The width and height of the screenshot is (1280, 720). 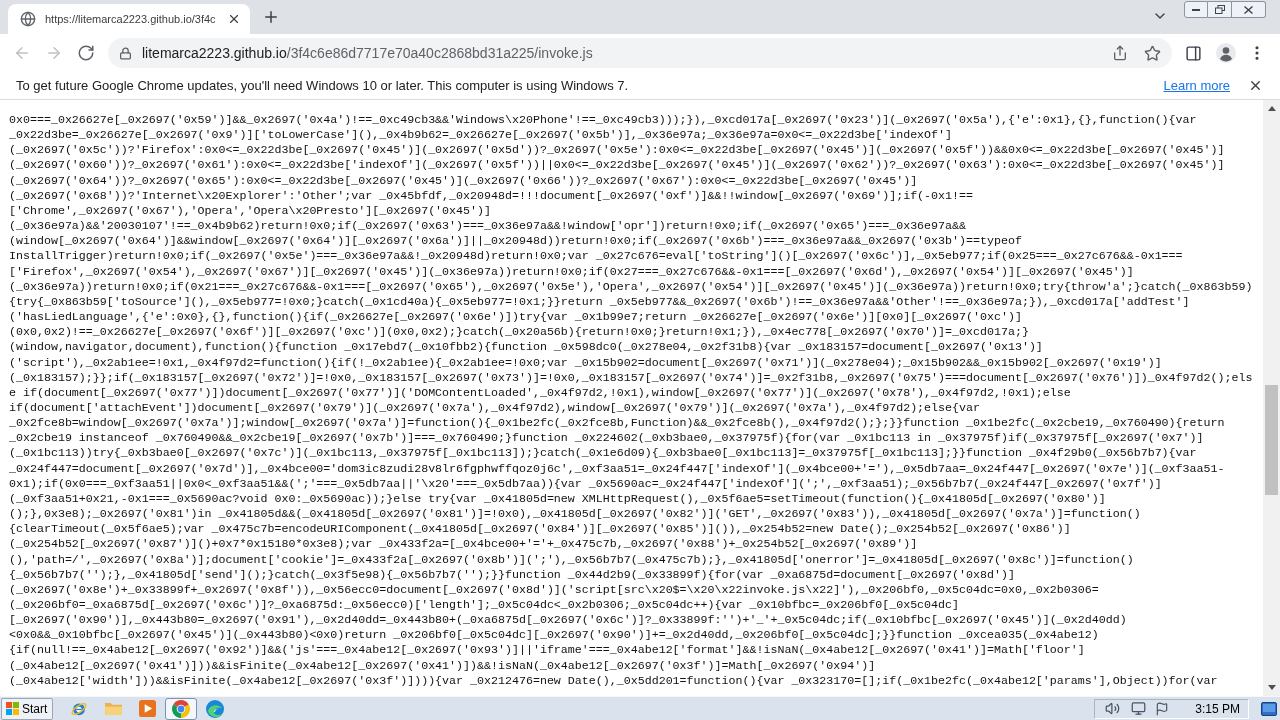 I want to click on restore-button, so click(x=1220, y=9).